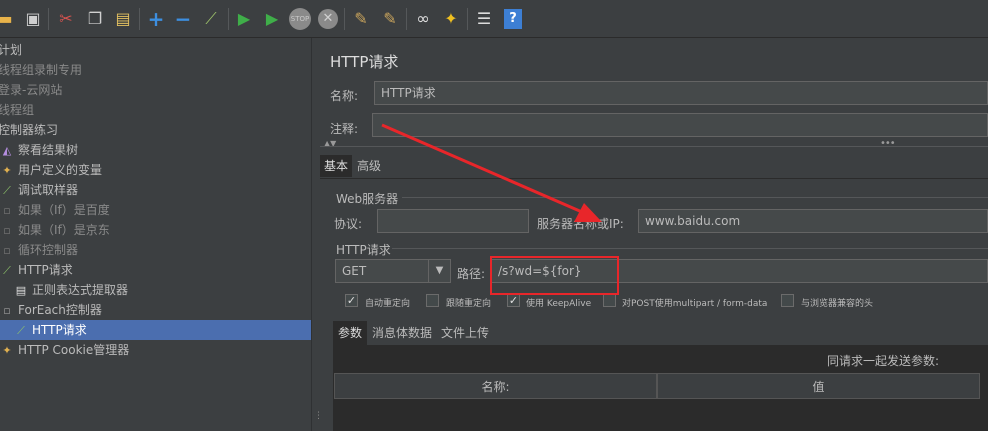  What do you see at coordinates (787, 300) in the screenshot?
I see `browser-headers-checkbox` at bounding box center [787, 300].